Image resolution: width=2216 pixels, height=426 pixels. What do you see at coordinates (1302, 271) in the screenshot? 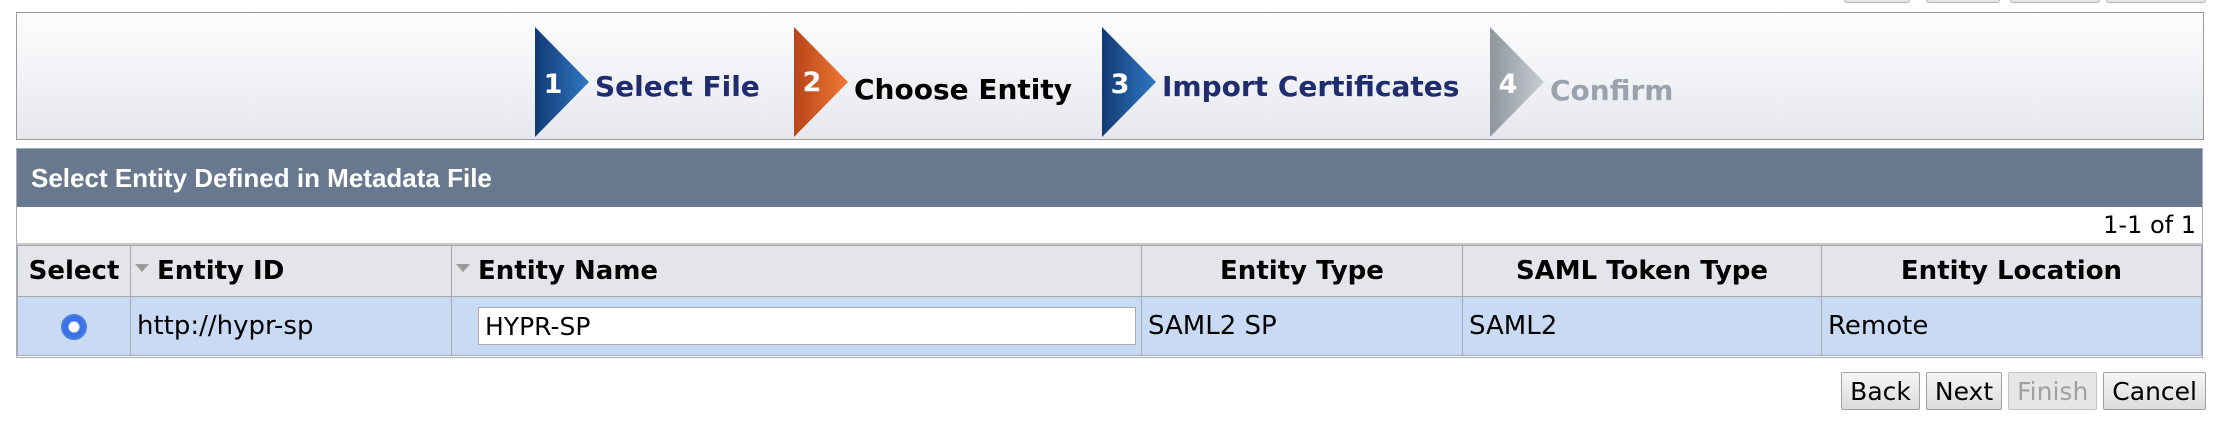
I see `column-header-entity-type: Entity Type` at bounding box center [1302, 271].